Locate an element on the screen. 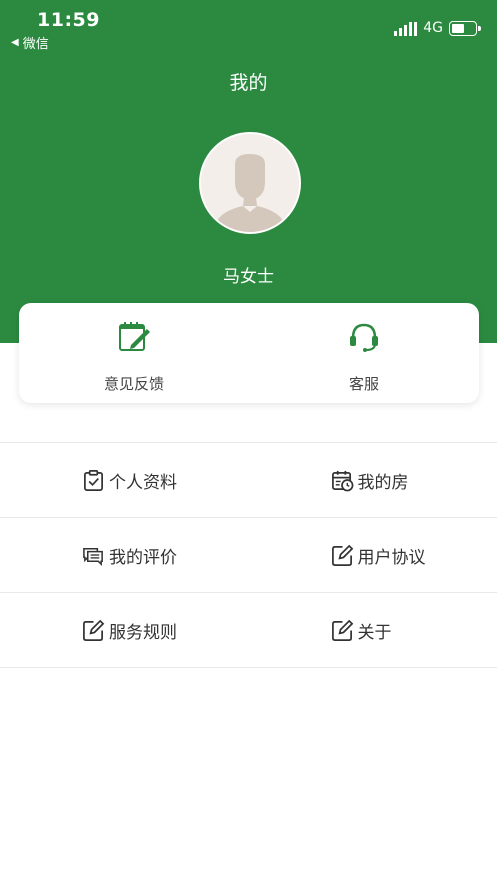 The height and width of the screenshot is (883, 497). menu-item-about: 关于 is located at coordinates (373, 630).